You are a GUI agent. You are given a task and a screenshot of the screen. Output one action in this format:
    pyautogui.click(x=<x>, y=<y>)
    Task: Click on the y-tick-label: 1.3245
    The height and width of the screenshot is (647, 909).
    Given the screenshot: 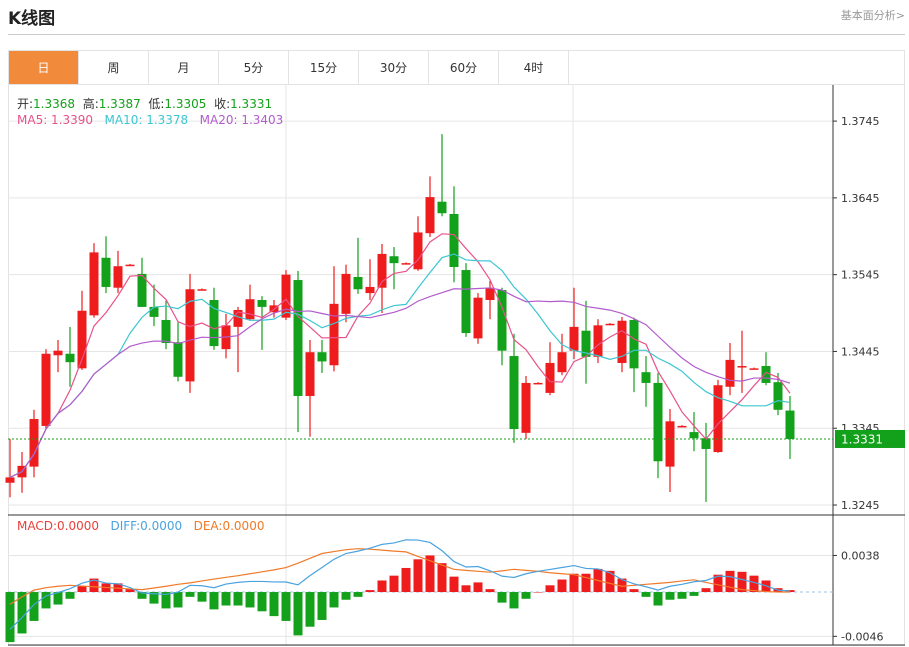 What is the action you would take?
    pyautogui.click(x=860, y=505)
    